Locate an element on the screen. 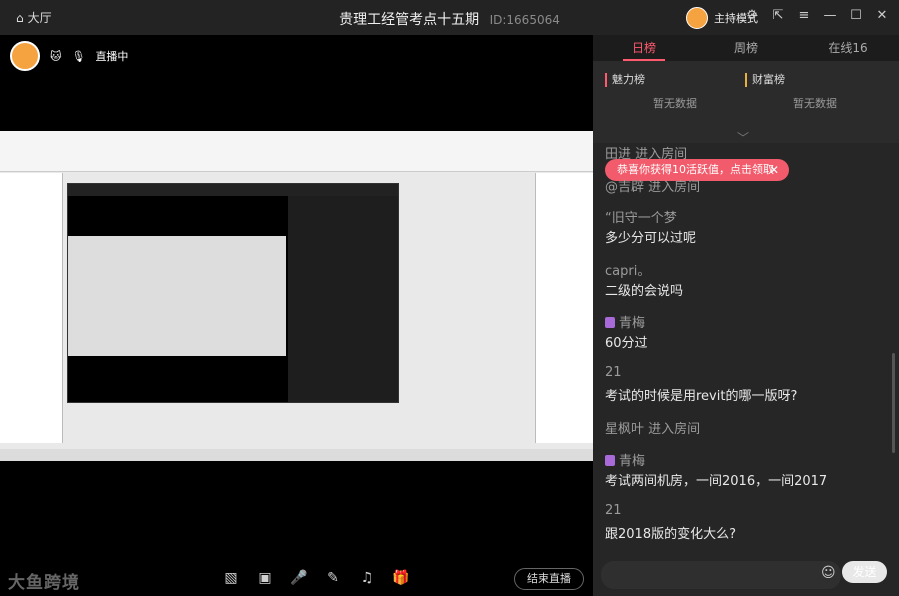 This screenshot has height=596, width=899. rank-section: 魅力榜 暂无数据 财富榜 暂无数据 ﹀ is located at coordinates (746, 103).